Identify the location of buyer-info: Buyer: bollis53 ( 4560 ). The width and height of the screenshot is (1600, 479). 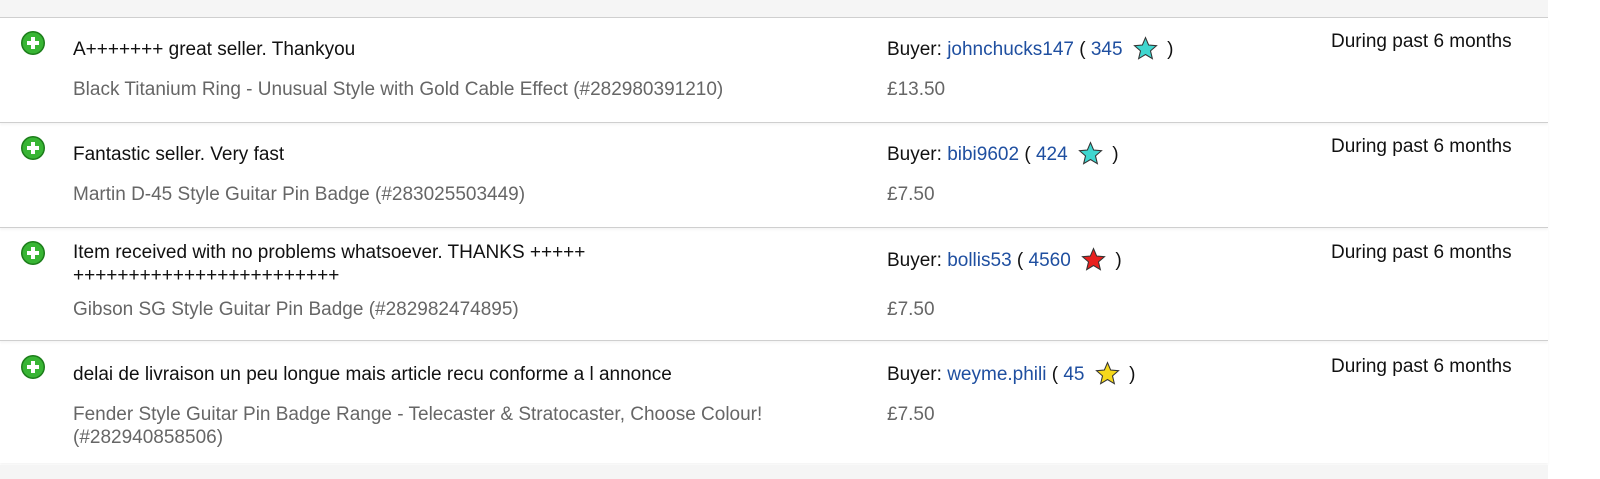
(1004, 259).